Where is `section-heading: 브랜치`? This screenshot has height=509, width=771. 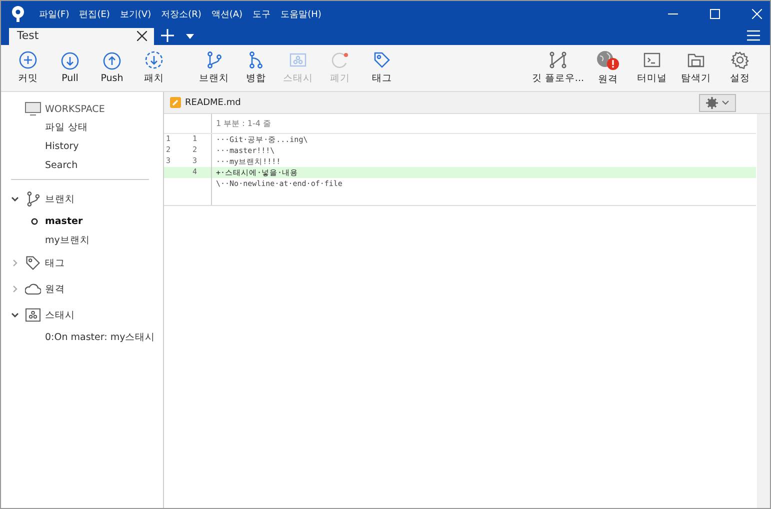
section-heading: 브랜치 is located at coordinates (60, 199).